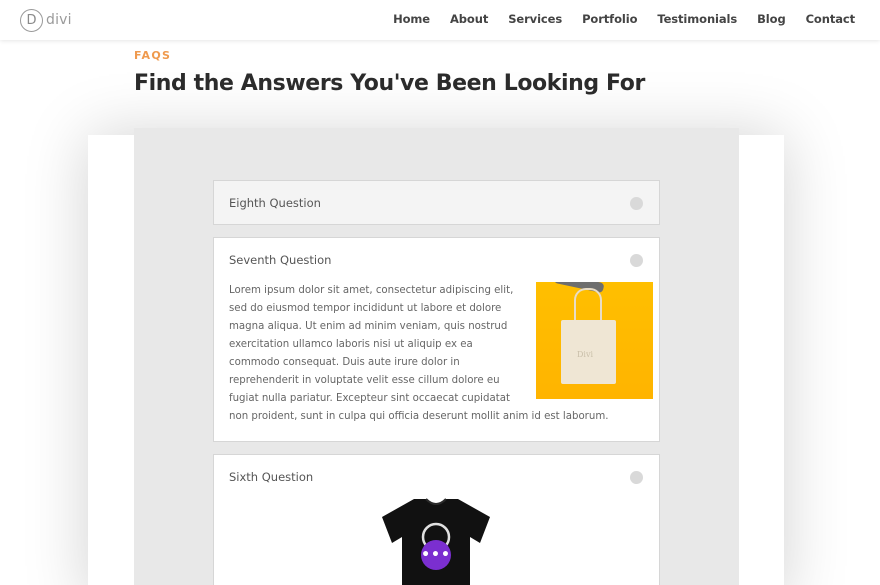 The image size is (880, 585). What do you see at coordinates (588, 306) in the screenshot?
I see `bag-handle-shape` at bounding box center [588, 306].